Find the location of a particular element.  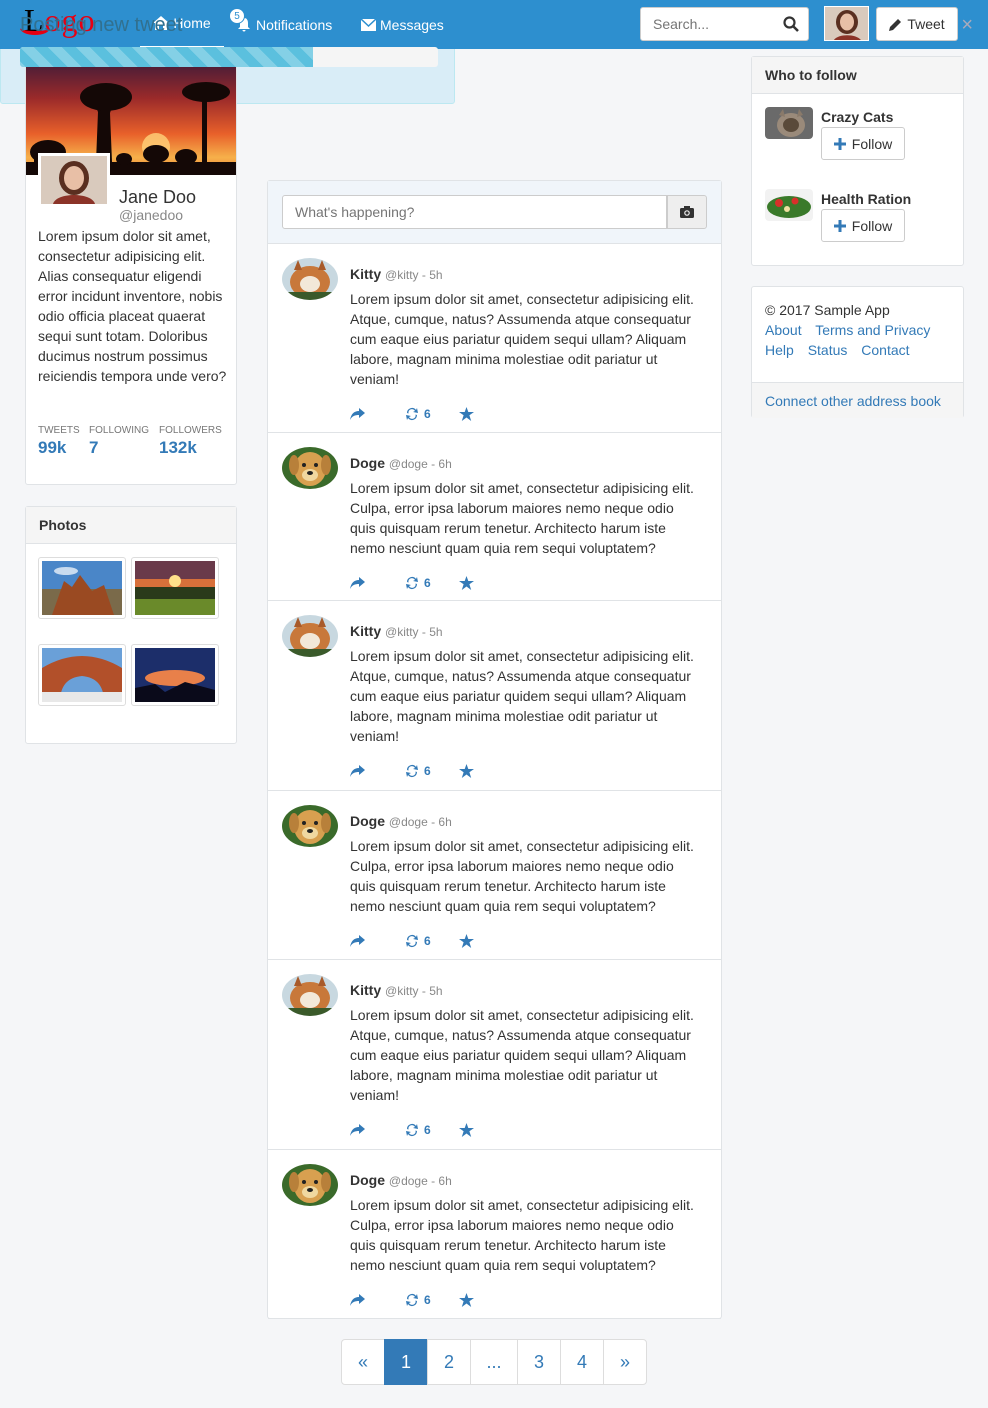

nav-messages: Messages is located at coordinates (402, 24).